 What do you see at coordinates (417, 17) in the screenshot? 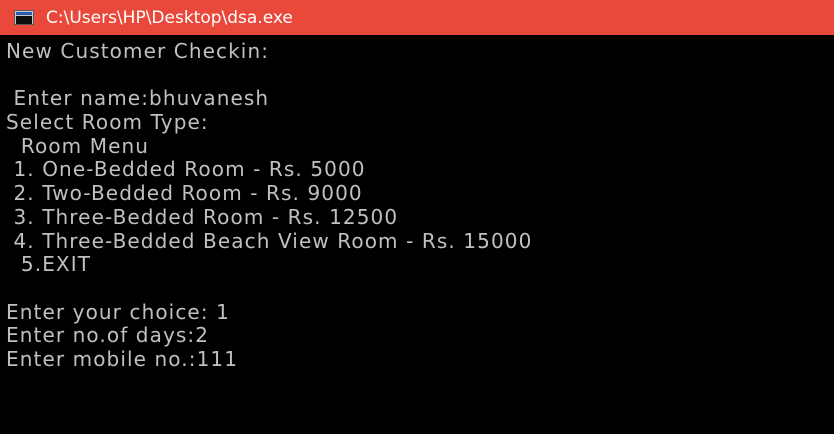
I see `title-bar: C:\Users\HP\Desktop\dsa.exe` at bounding box center [417, 17].